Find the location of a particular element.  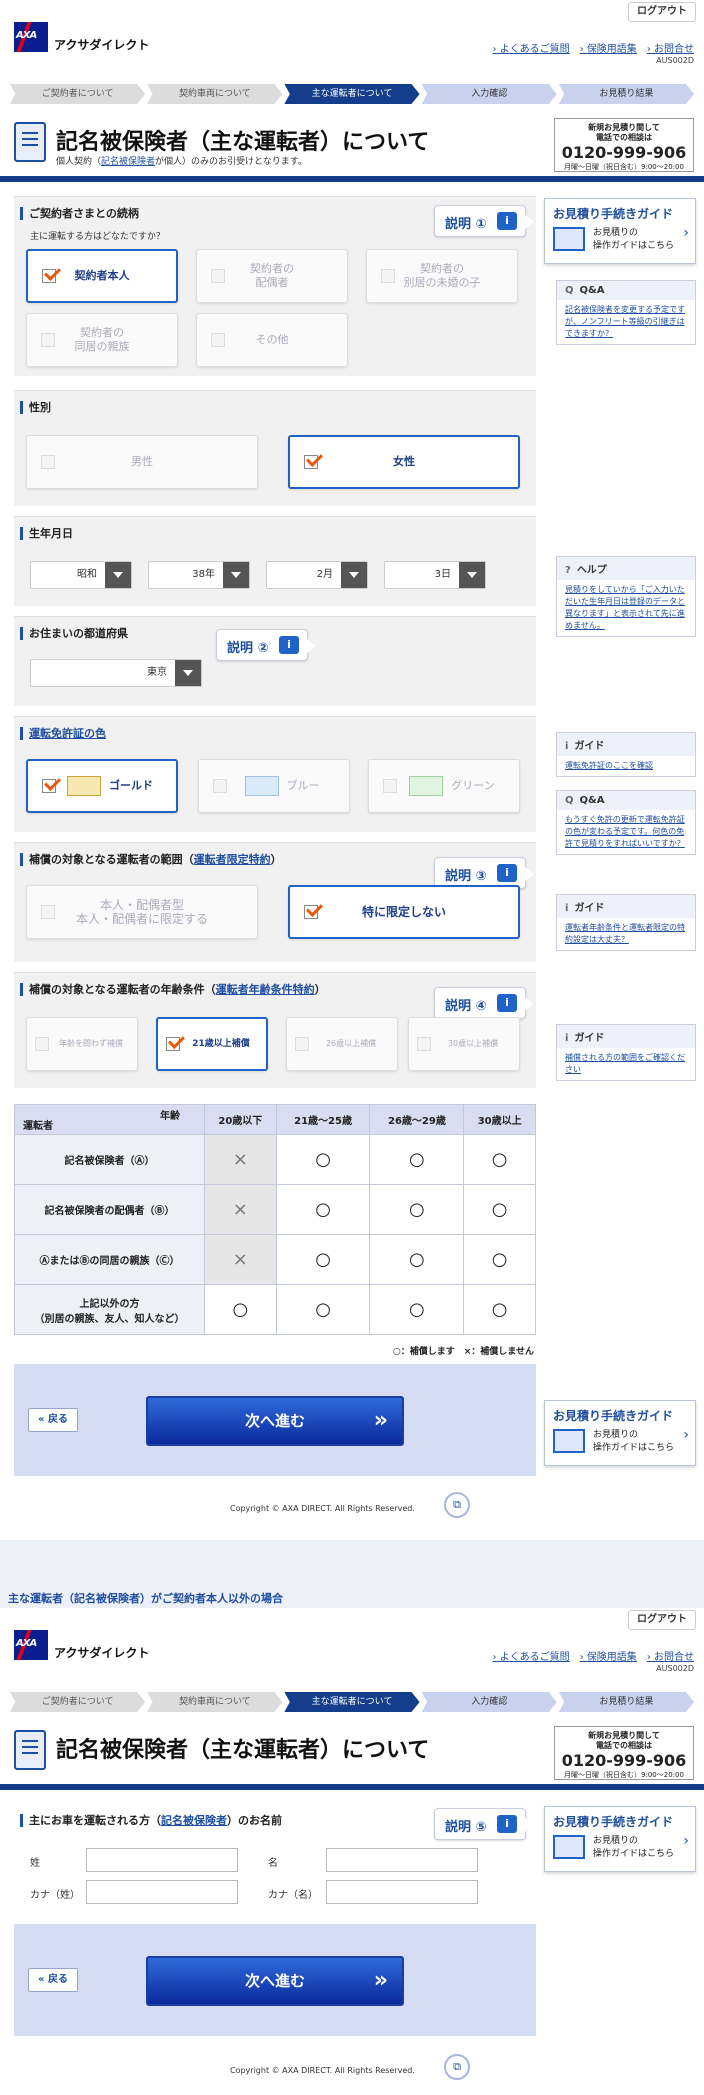

guide-link: 運転者年齢条件と運転者限定の特約設定は大丈夫？ is located at coordinates (626, 934).